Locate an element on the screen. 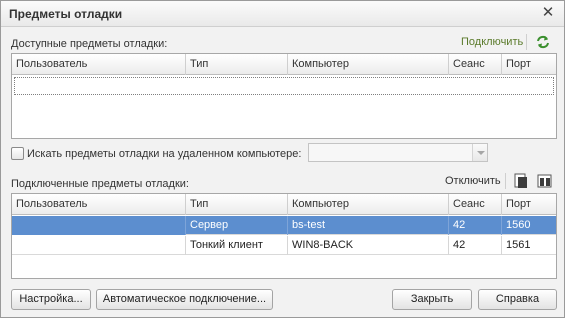 The width and height of the screenshot is (565, 318). available-table-header: Пользователь Тип Компьютер Сеанс Порт is located at coordinates (284, 64).